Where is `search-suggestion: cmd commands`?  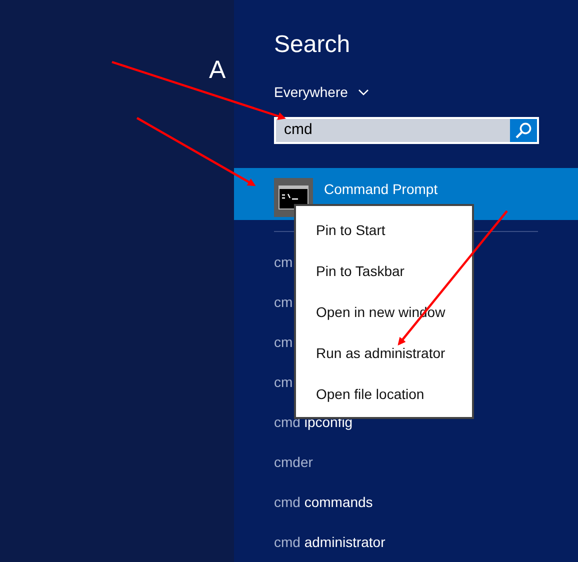
search-suggestion: cmd commands is located at coordinates (323, 502).